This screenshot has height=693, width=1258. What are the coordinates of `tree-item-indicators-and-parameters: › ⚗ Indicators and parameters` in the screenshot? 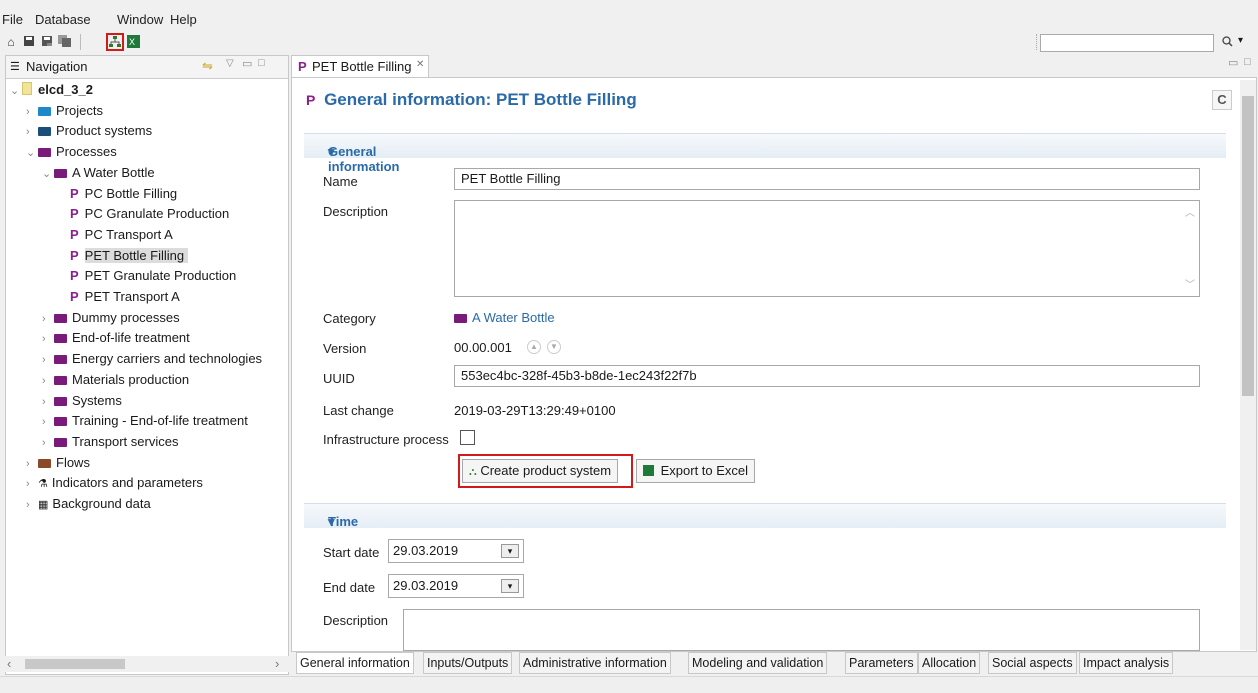 It's located at (114, 483).